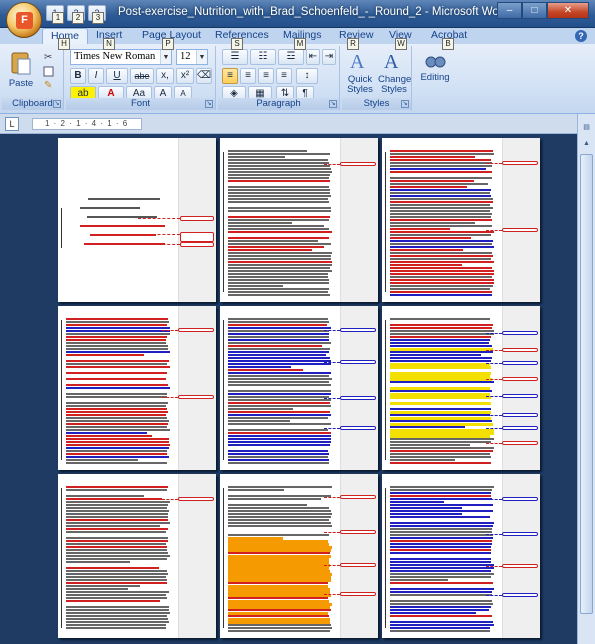 This screenshot has width=595, height=644. What do you see at coordinates (185, 76) in the screenshot?
I see `superscript-button: x²` at bounding box center [185, 76].